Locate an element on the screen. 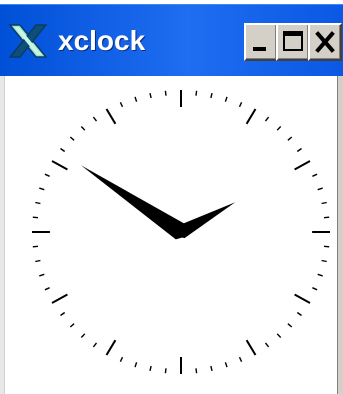 Image resolution: width=343 pixels, height=394 pixels. hour-hand is located at coordinates (134, 202).